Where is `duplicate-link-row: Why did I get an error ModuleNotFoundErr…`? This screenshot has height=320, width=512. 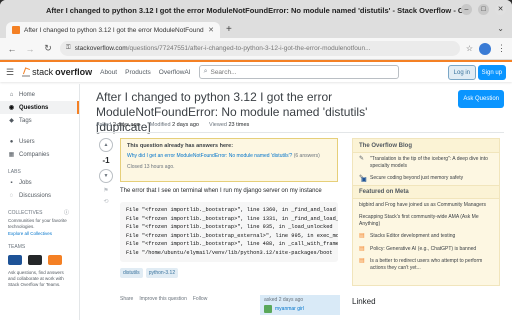
duplicate-link-row: Why did I get an error ModuleNotFoundErr… is located at coordinates (229, 156).